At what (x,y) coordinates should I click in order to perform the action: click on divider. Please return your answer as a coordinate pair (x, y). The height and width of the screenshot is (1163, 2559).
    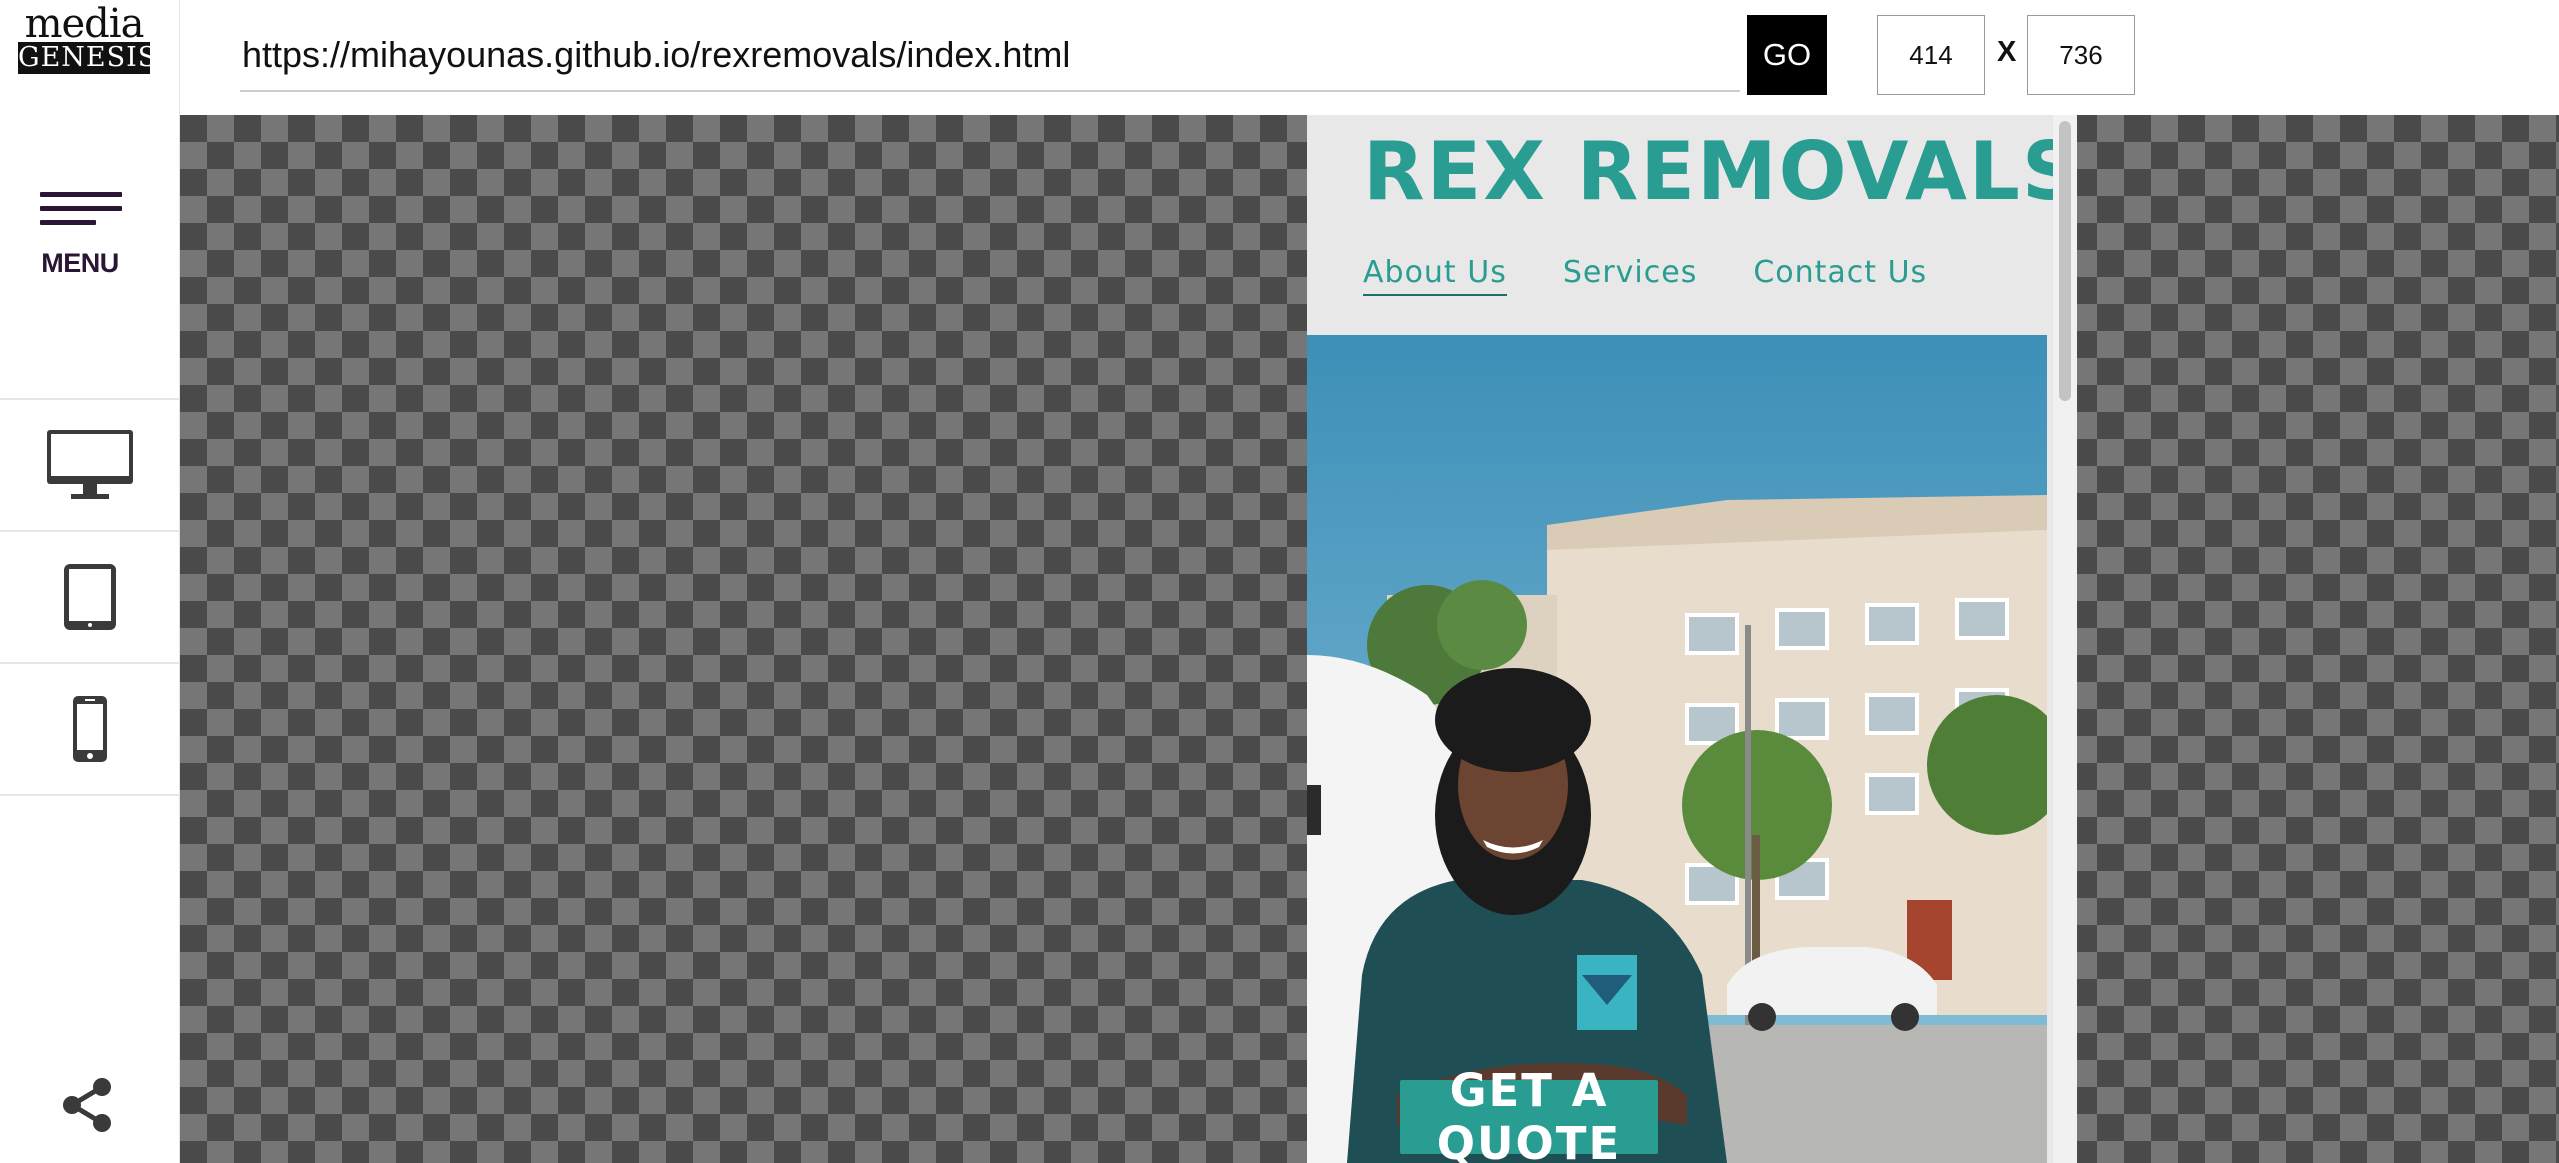
    Looking at the image, I should click on (90, 795).